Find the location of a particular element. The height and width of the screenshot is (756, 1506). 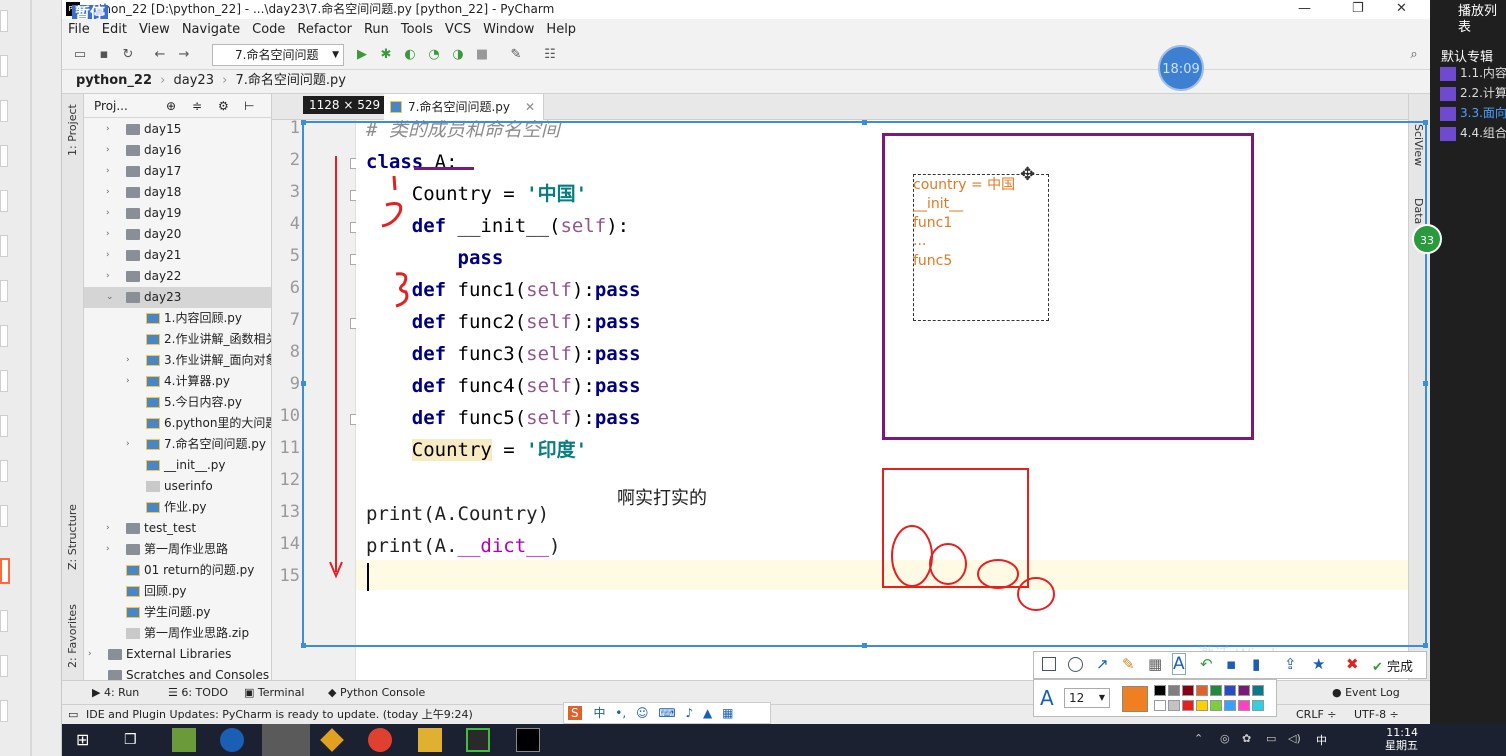

playlist-item: 4.4.组合 is located at coordinates (1473, 133).